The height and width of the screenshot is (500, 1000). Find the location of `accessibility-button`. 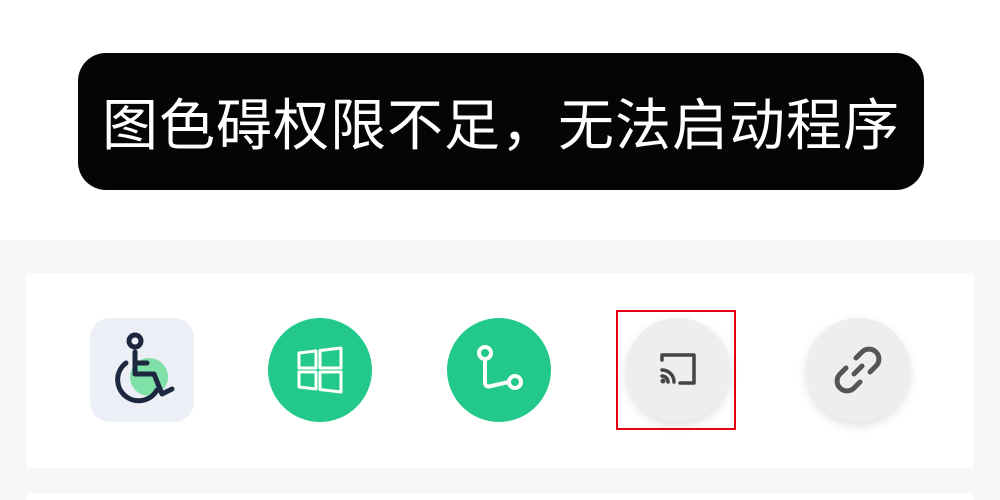

accessibility-button is located at coordinates (142, 370).